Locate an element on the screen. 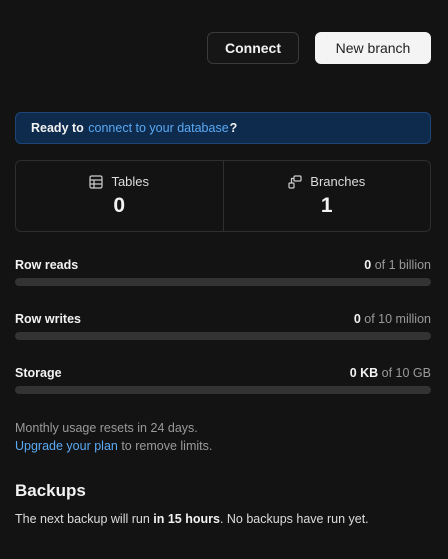 This screenshot has height=559, width=448. upgrade-line: Upgrade your plan to remove limits. is located at coordinates (113, 446).